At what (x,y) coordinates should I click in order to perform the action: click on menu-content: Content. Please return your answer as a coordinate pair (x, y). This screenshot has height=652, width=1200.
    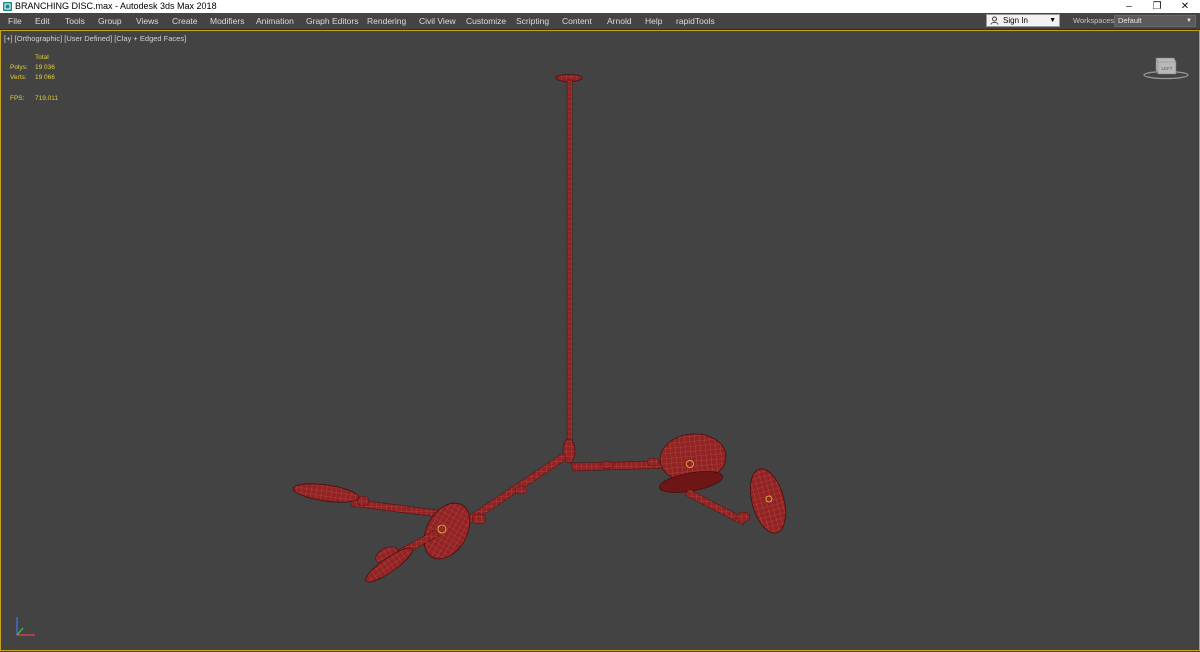
    Looking at the image, I should click on (577, 21).